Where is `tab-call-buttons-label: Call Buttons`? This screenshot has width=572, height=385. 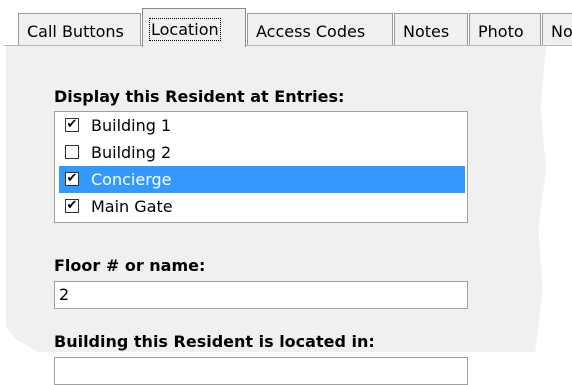
tab-call-buttons-label: Call Buttons is located at coordinates (75, 31).